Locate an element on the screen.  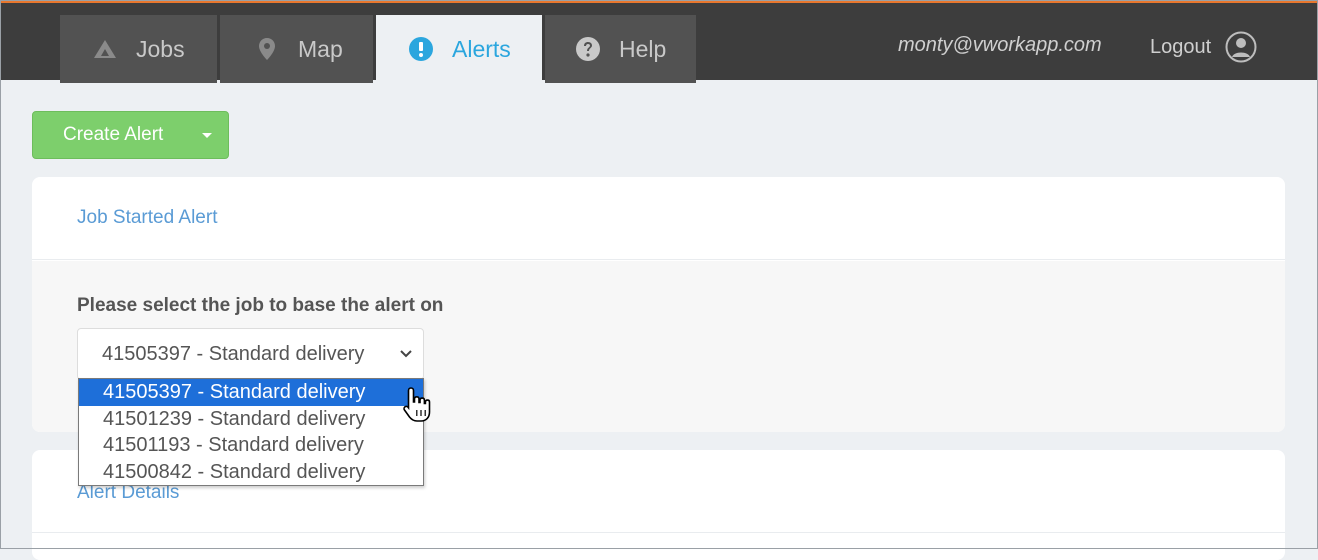
tab-jobs-label: Jobs is located at coordinates (160, 48).